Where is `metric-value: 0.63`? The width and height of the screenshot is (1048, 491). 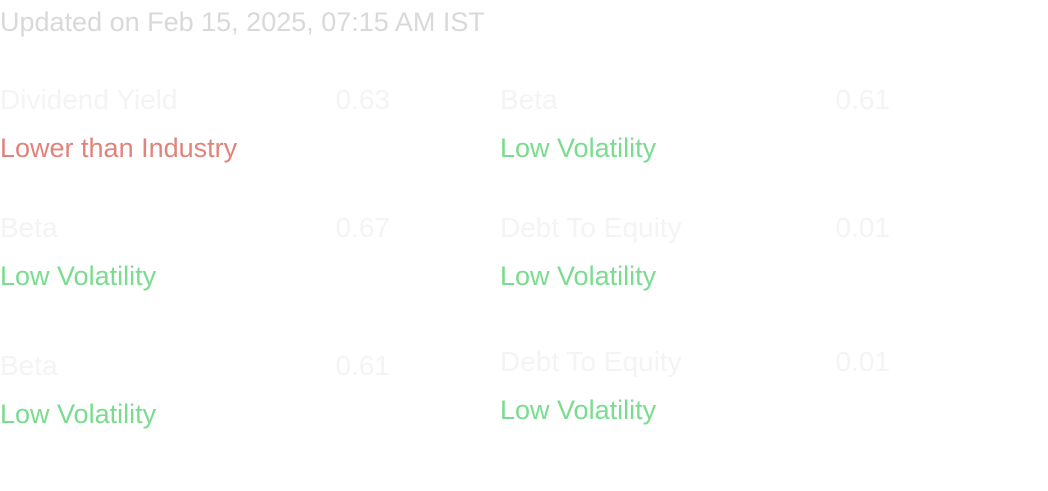 metric-value: 0.63 is located at coordinates (363, 99).